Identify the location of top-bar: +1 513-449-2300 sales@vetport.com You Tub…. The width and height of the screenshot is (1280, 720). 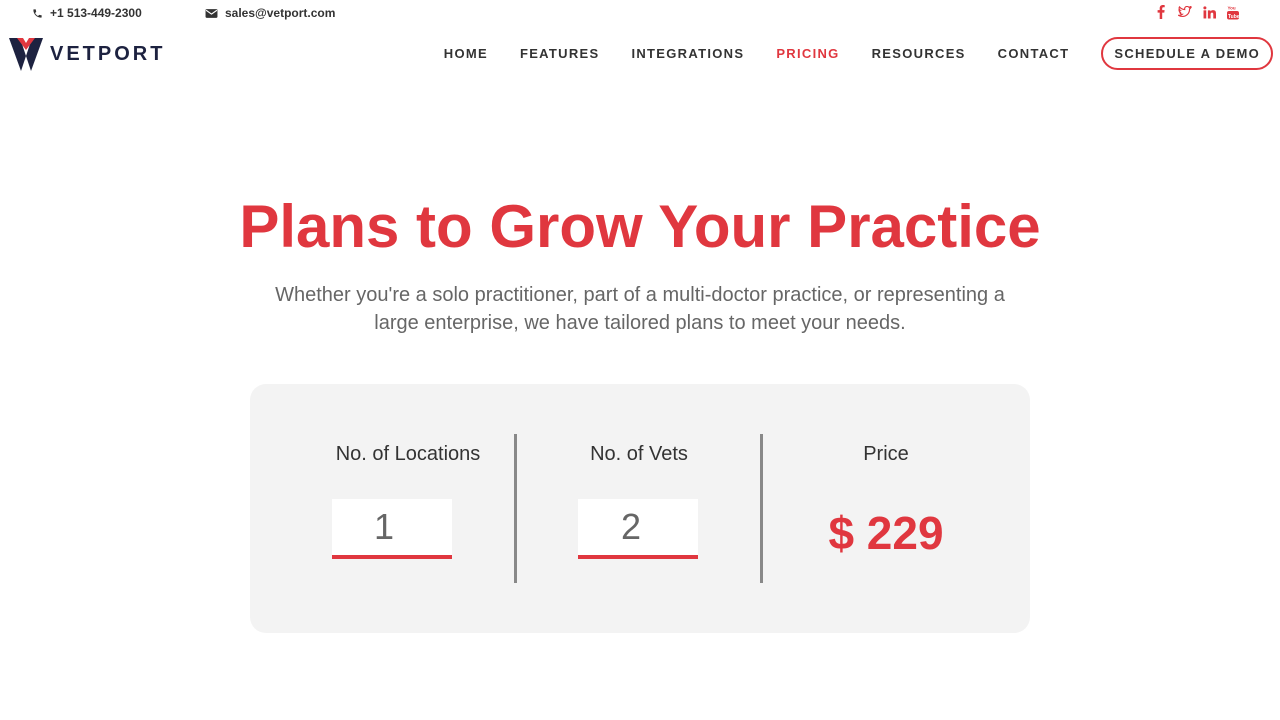
(640, 13).